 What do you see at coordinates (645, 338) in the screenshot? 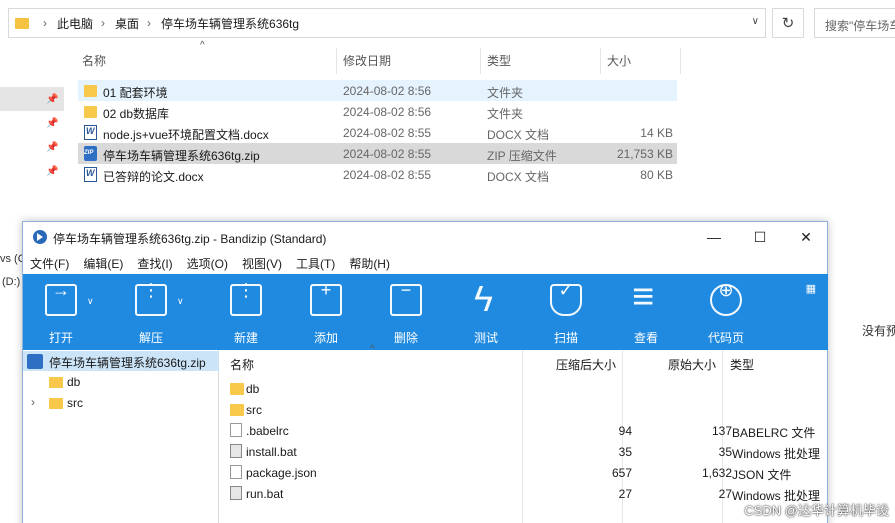
I see `toolbar-label: 查看` at bounding box center [645, 338].